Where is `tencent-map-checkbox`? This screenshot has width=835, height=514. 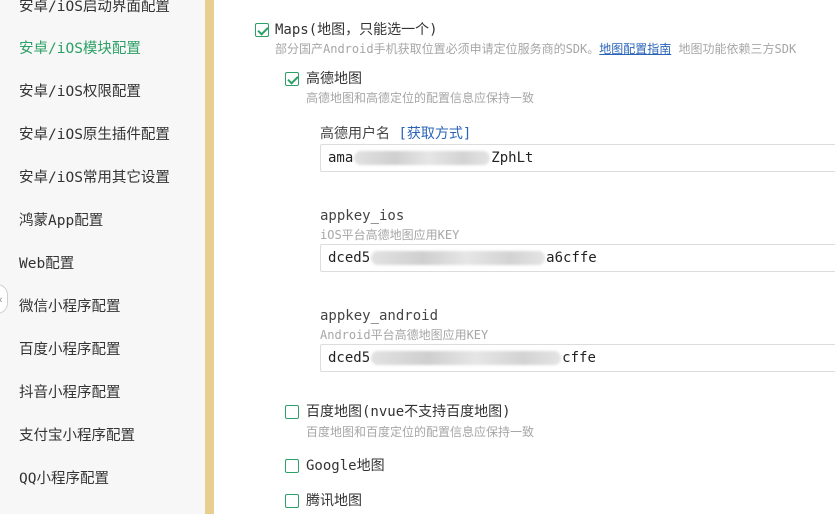 tencent-map-checkbox is located at coordinates (292, 501).